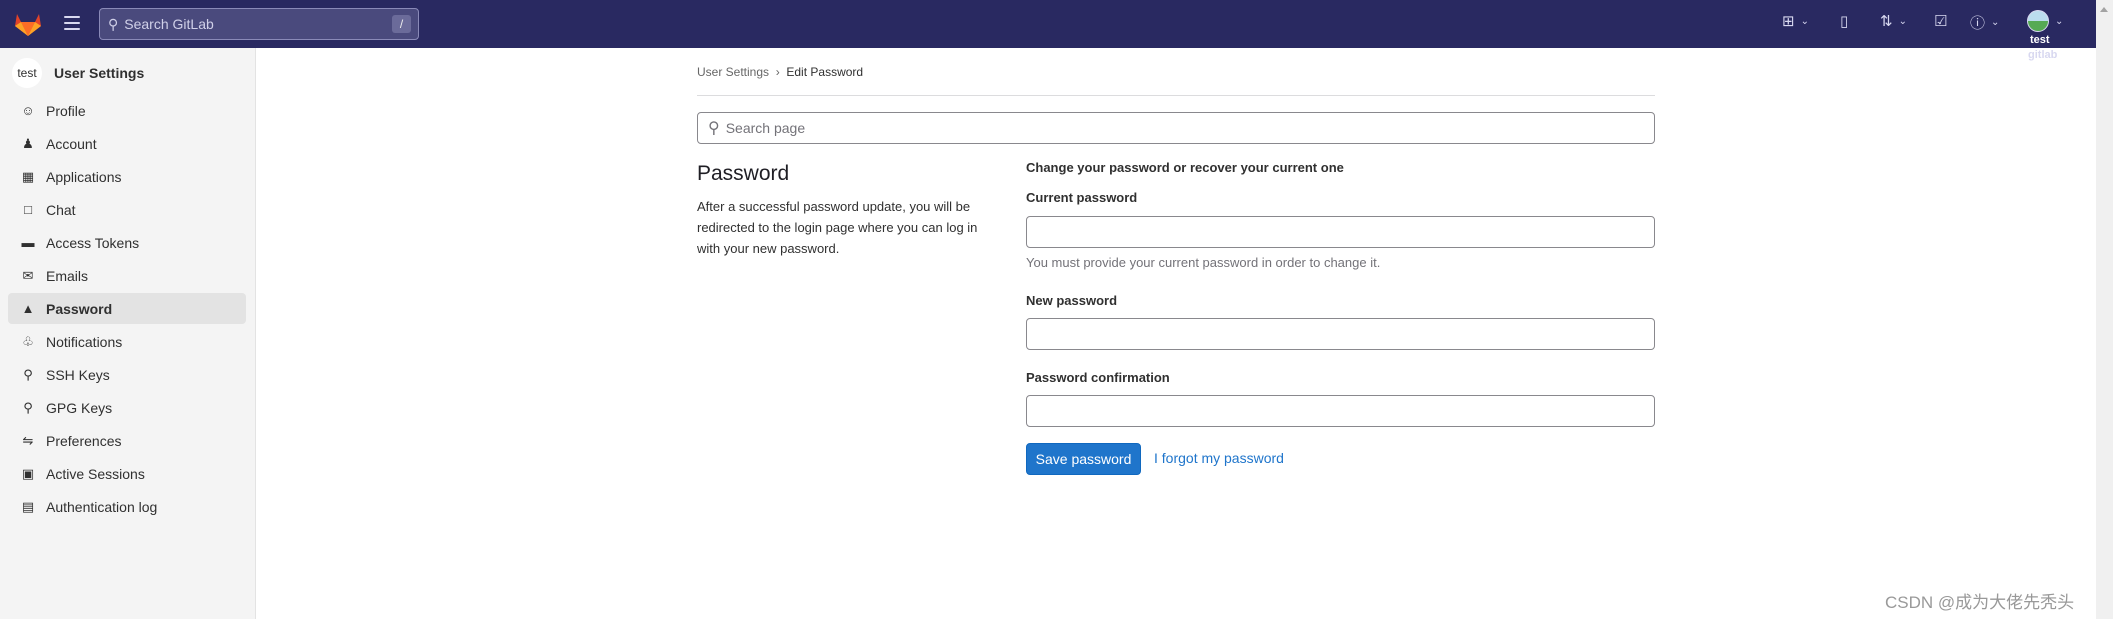 This screenshot has height=619, width=2113. What do you see at coordinates (401, 24) in the screenshot?
I see `shortcut-hint: /` at bounding box center [401, 24].